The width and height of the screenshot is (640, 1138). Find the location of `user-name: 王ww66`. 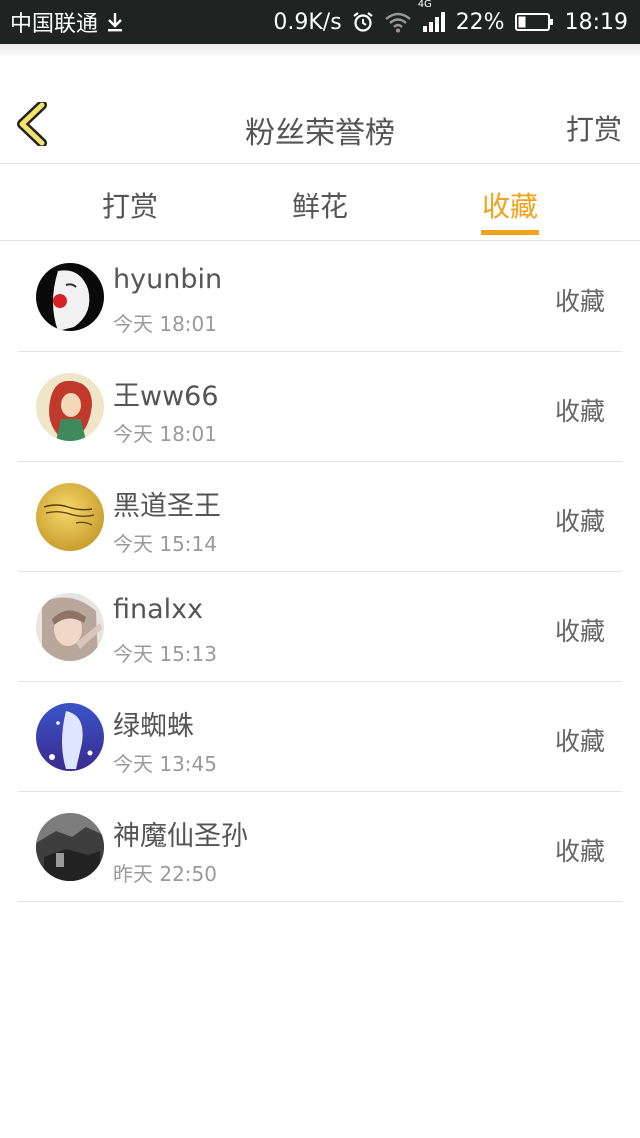

user-name: 王ww66 is located at coordinates (166, 396).